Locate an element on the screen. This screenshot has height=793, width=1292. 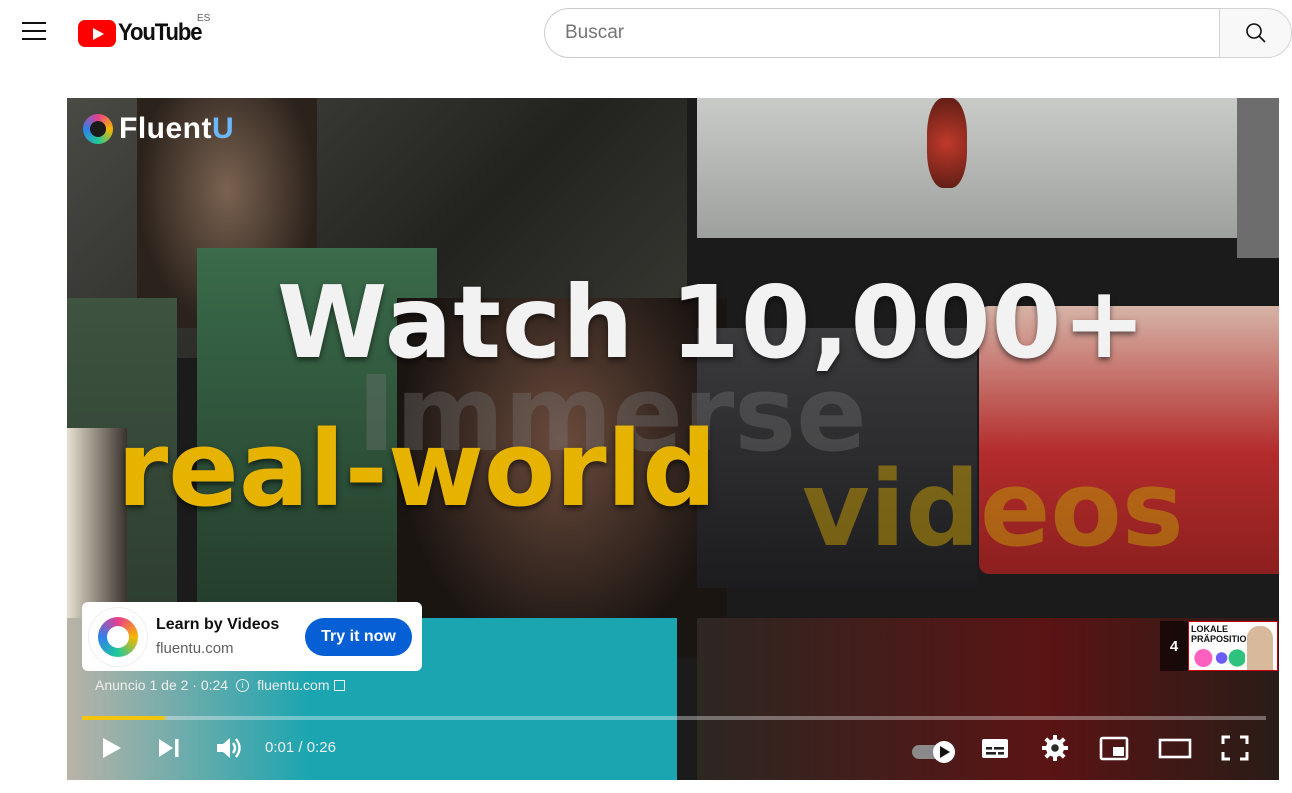
search-icon is located at coordinates (1255, 33).